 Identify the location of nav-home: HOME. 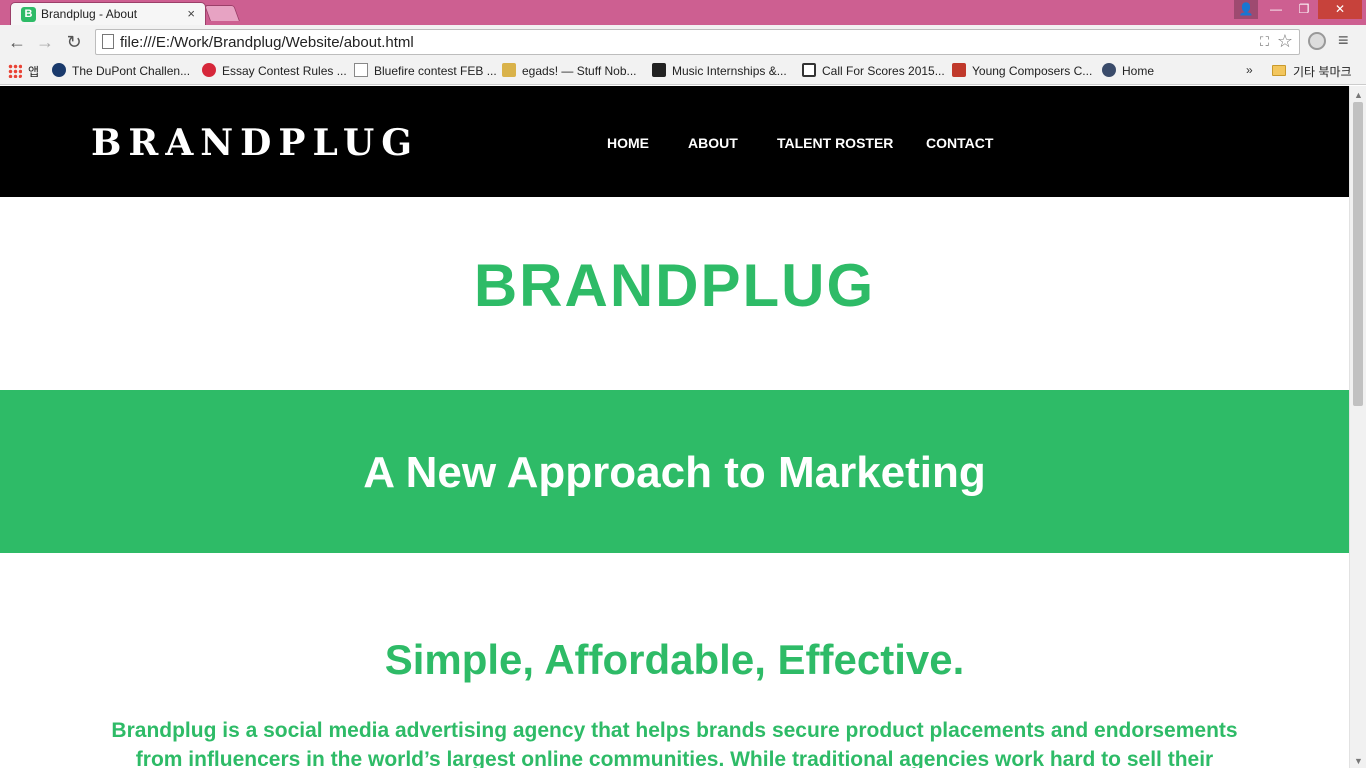
(628, 143).